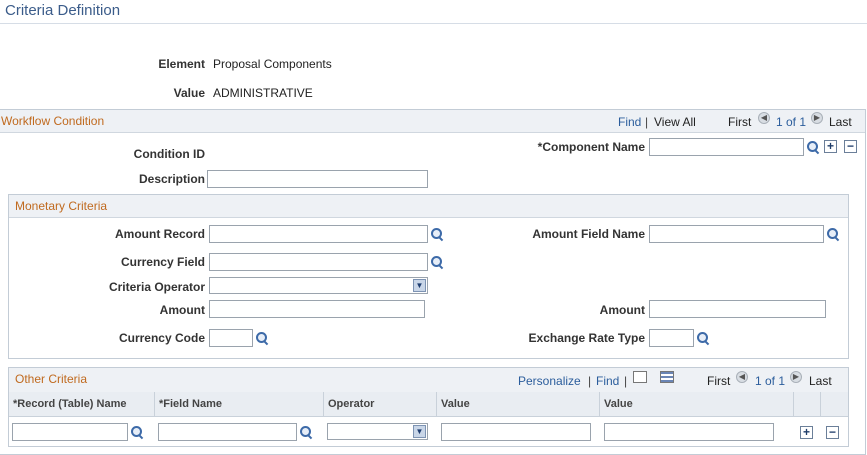 The width and height of the screenshot is (867, 455). Describe the element at coordinates (549, 381) in the screenshot. I see `personalize-link: Personalize` at that location.